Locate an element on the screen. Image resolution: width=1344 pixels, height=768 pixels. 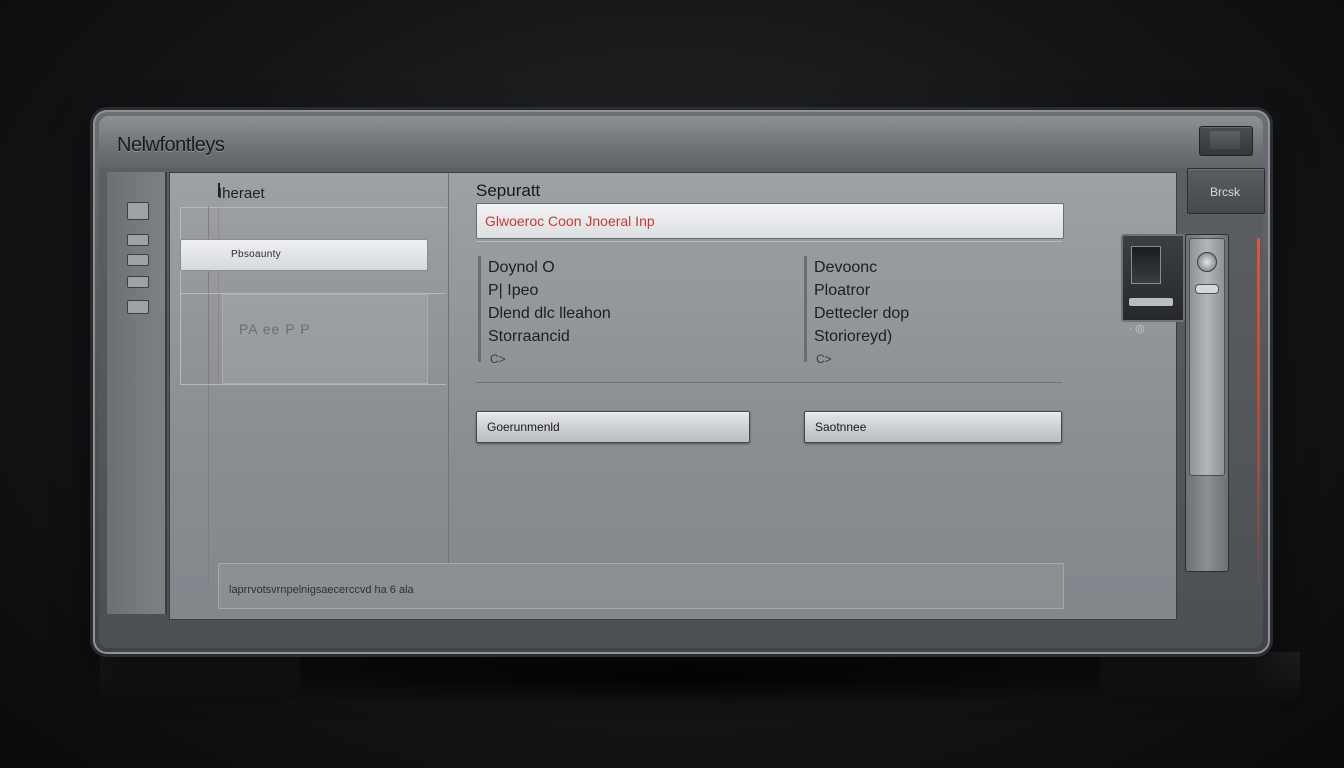
module-indicator: ∙ ◎ is located at coordinates (1137, 329).